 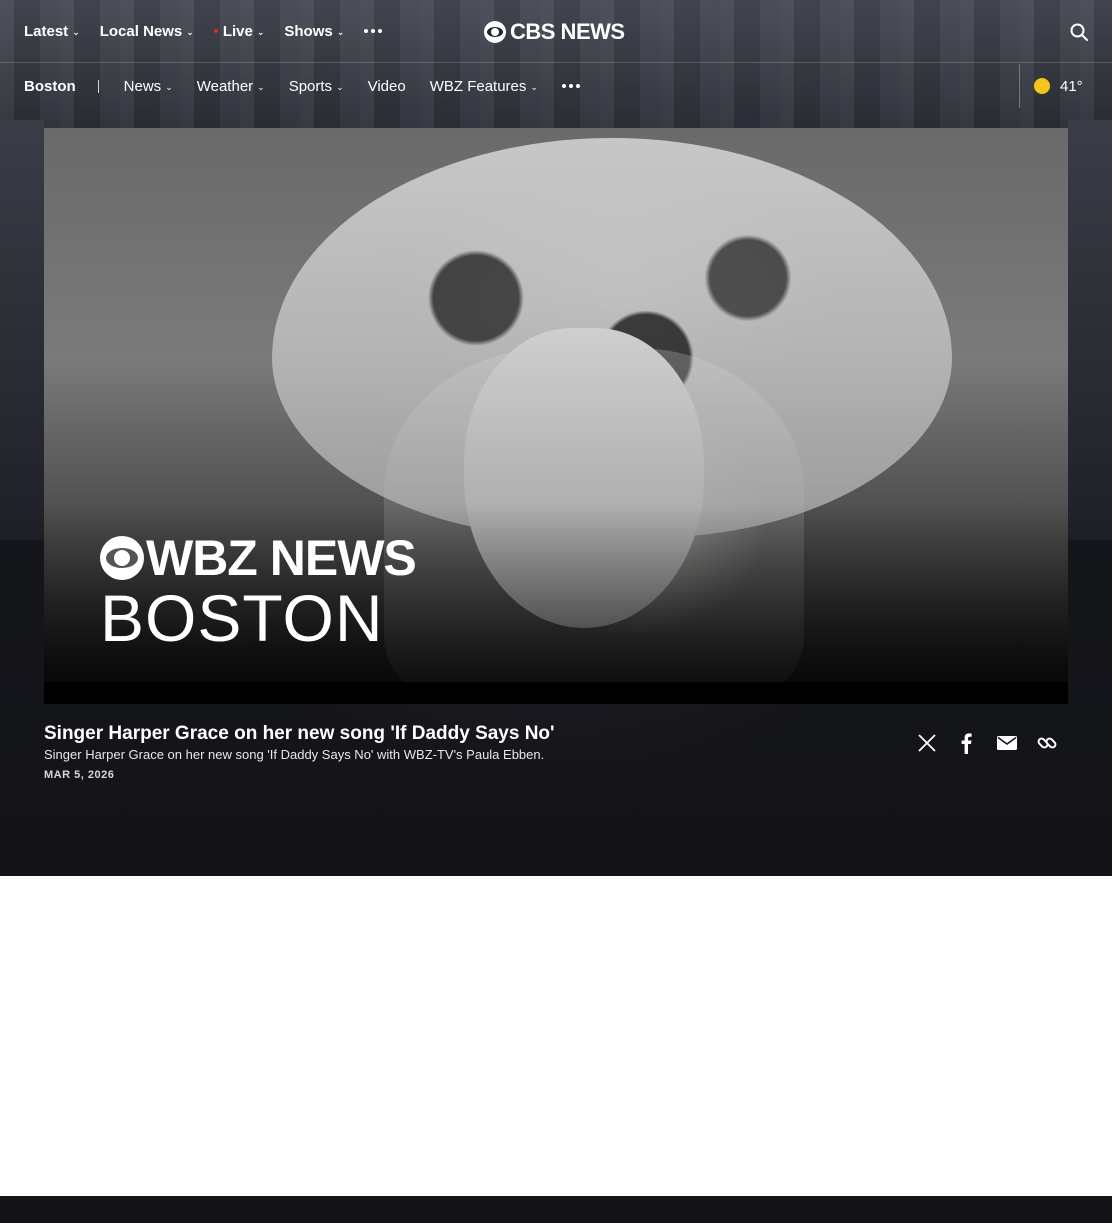 What do you see at coordinates (478, 86) in the screenshot?
I see `subnav-wbz-features-label: WBZ Features` at bounding box center [478, 86].